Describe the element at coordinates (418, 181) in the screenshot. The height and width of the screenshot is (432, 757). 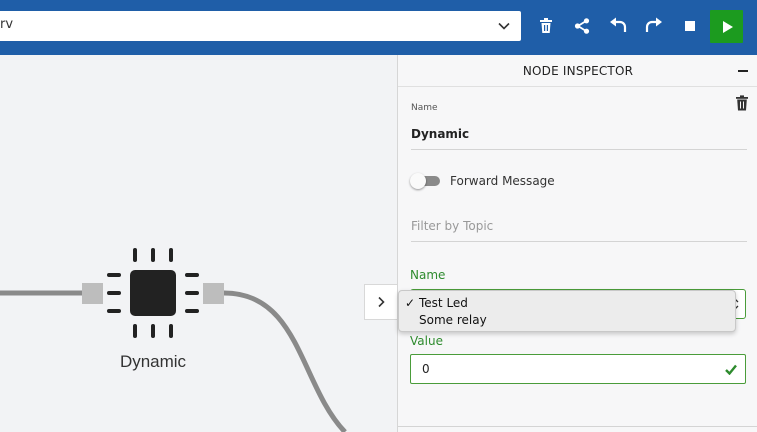
I see `toggle-knob` at that location.